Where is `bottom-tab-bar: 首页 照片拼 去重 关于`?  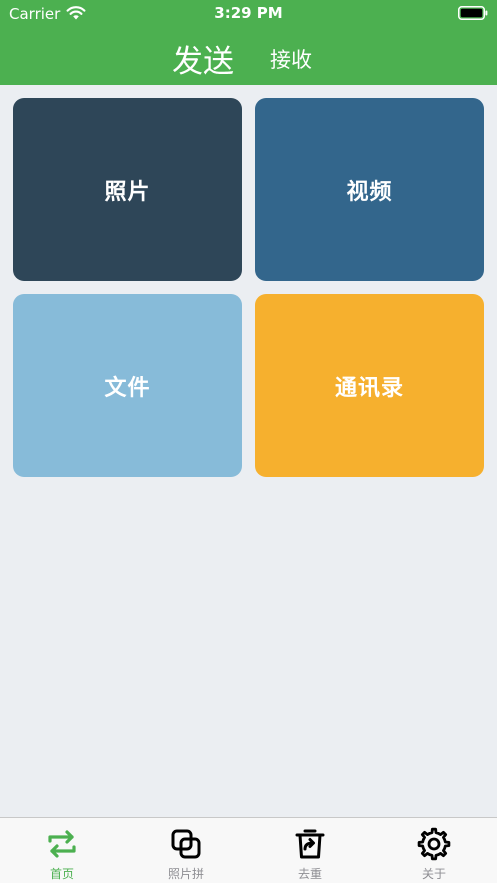 bottom-tab-bar: 首页 照片拼 去重 关于 is located at coordinates (248, 850).